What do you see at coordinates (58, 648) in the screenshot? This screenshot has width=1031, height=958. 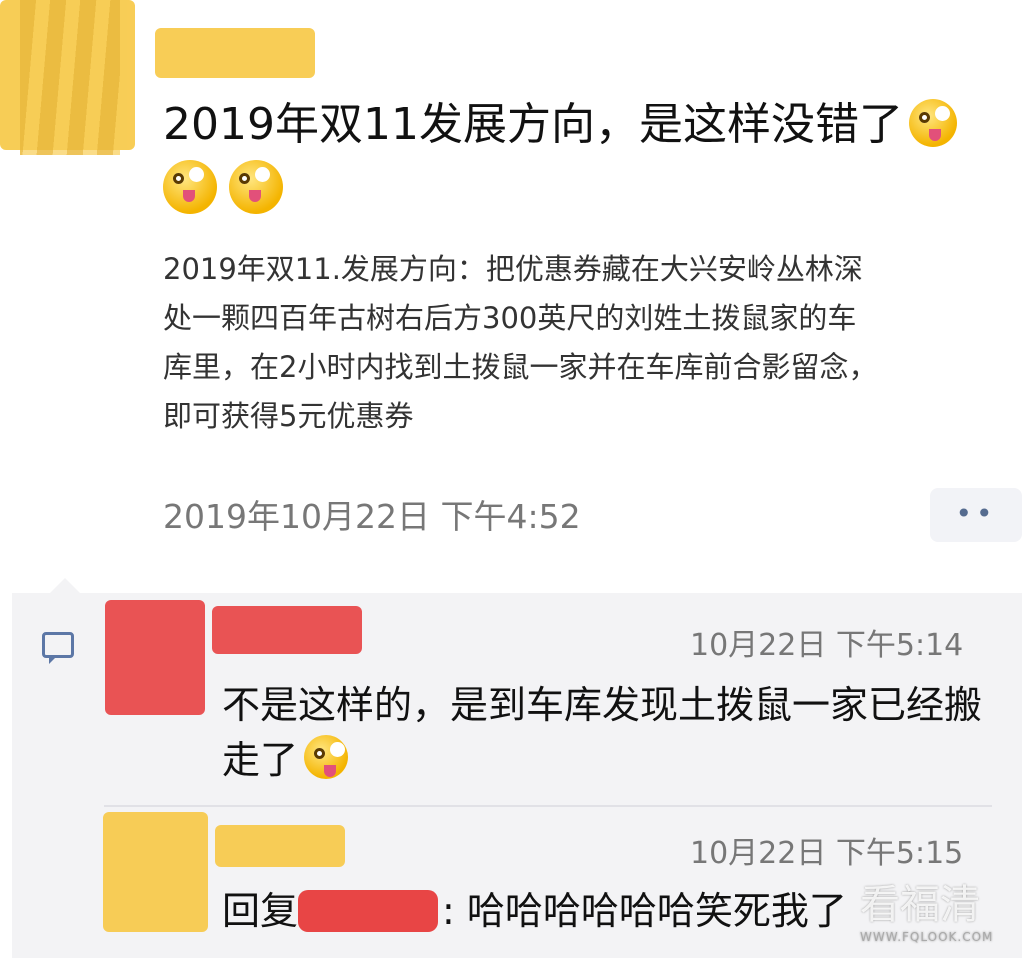 I see `comment-icon` at bounding box center [58, 648].